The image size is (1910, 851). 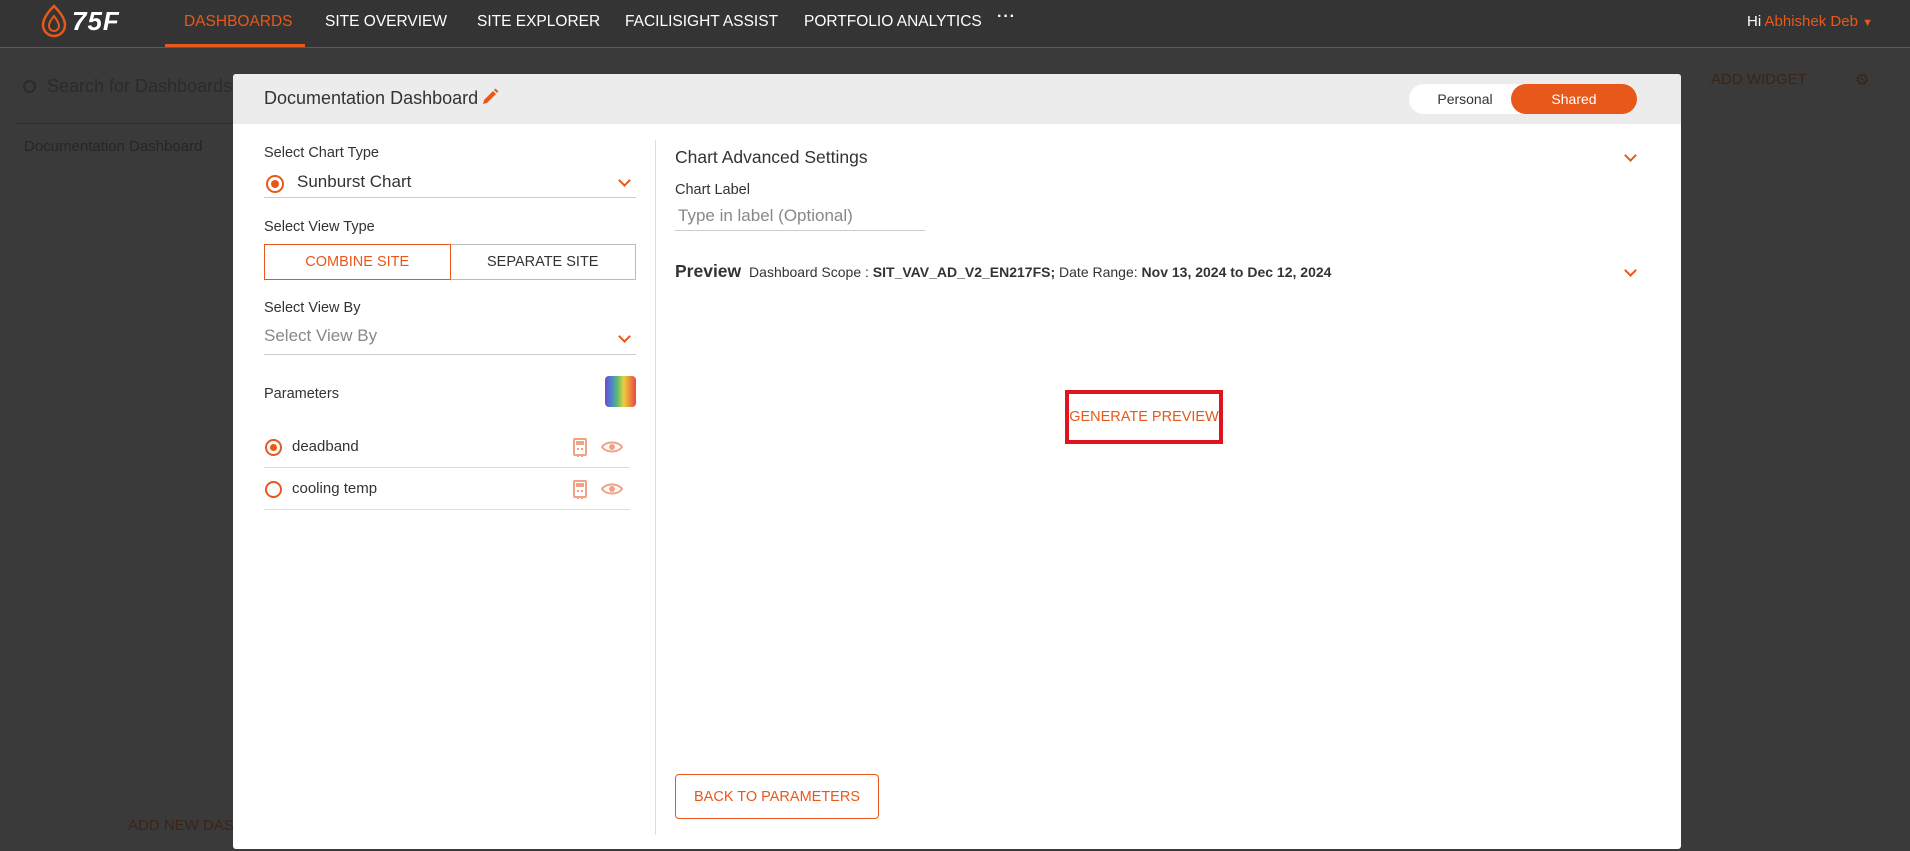 I want to click on combine-site-button: COMBINE SITE, so click(x=357, y=262).